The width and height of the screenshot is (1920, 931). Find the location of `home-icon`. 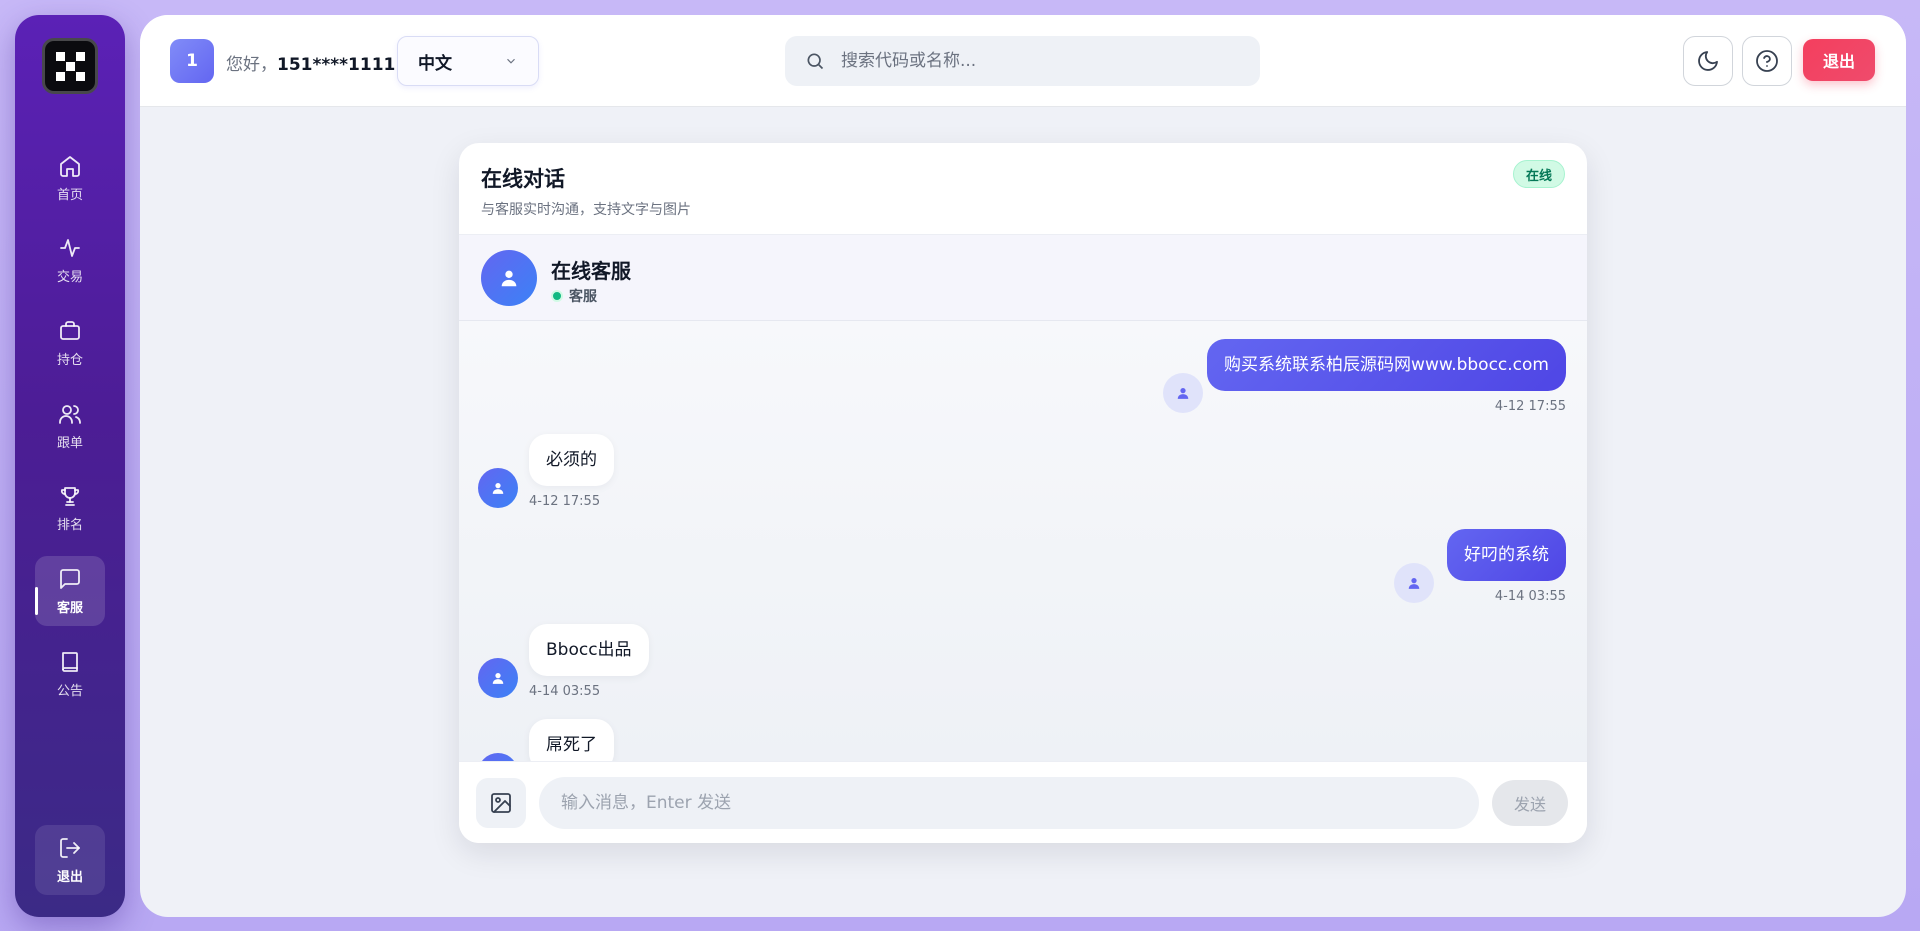

home-icon is located at coordinates (70, 166).